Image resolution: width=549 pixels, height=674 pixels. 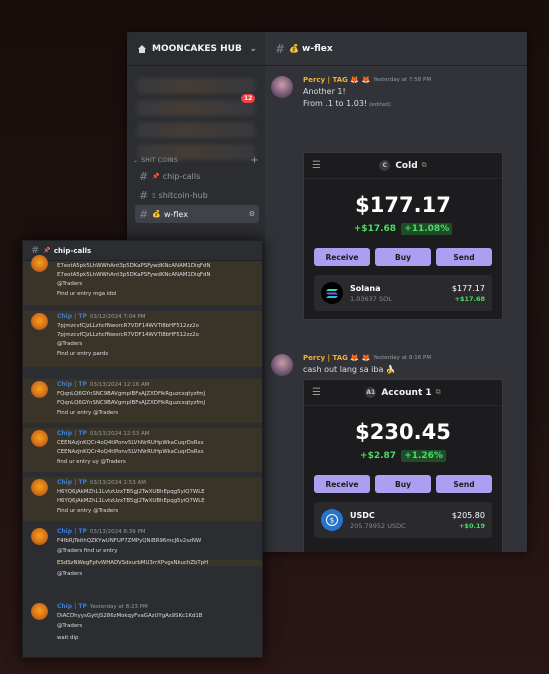 I want to click on balance-change: +$17.68 +11.08%, so click(x=403, y=229).